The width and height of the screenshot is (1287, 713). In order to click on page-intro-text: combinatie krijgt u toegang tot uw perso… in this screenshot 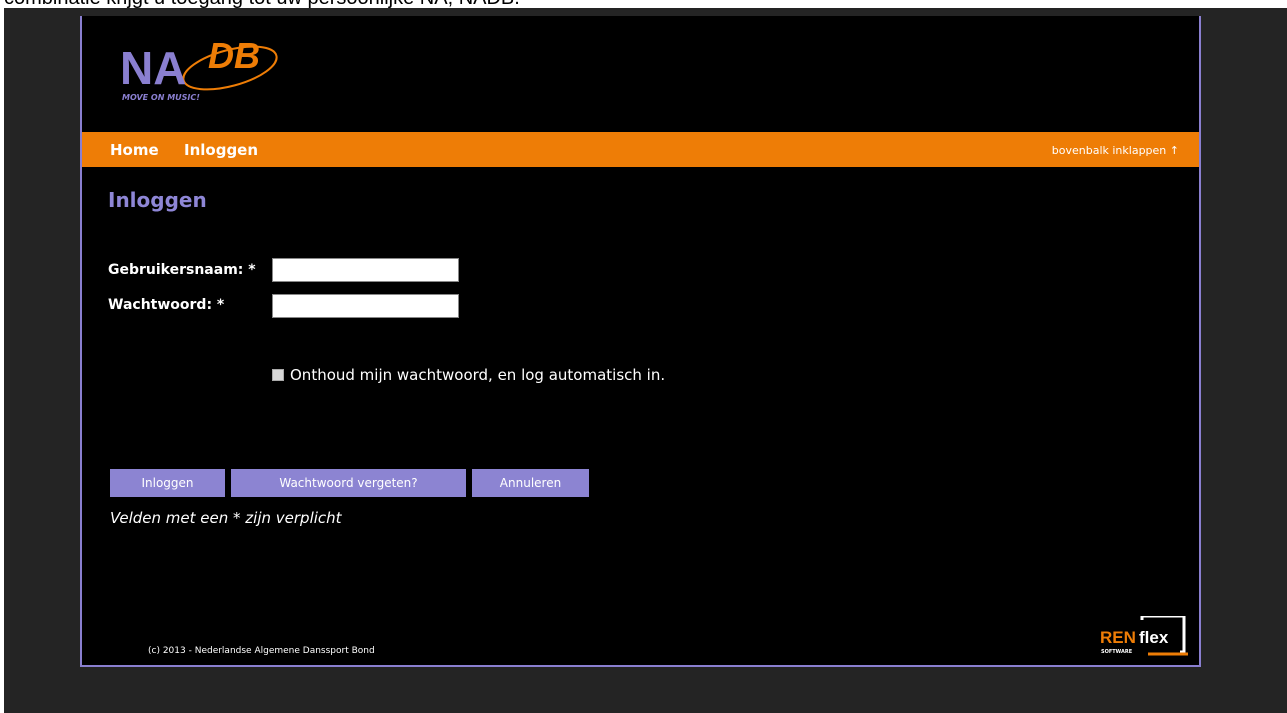, I will do `click(262, 4)`.